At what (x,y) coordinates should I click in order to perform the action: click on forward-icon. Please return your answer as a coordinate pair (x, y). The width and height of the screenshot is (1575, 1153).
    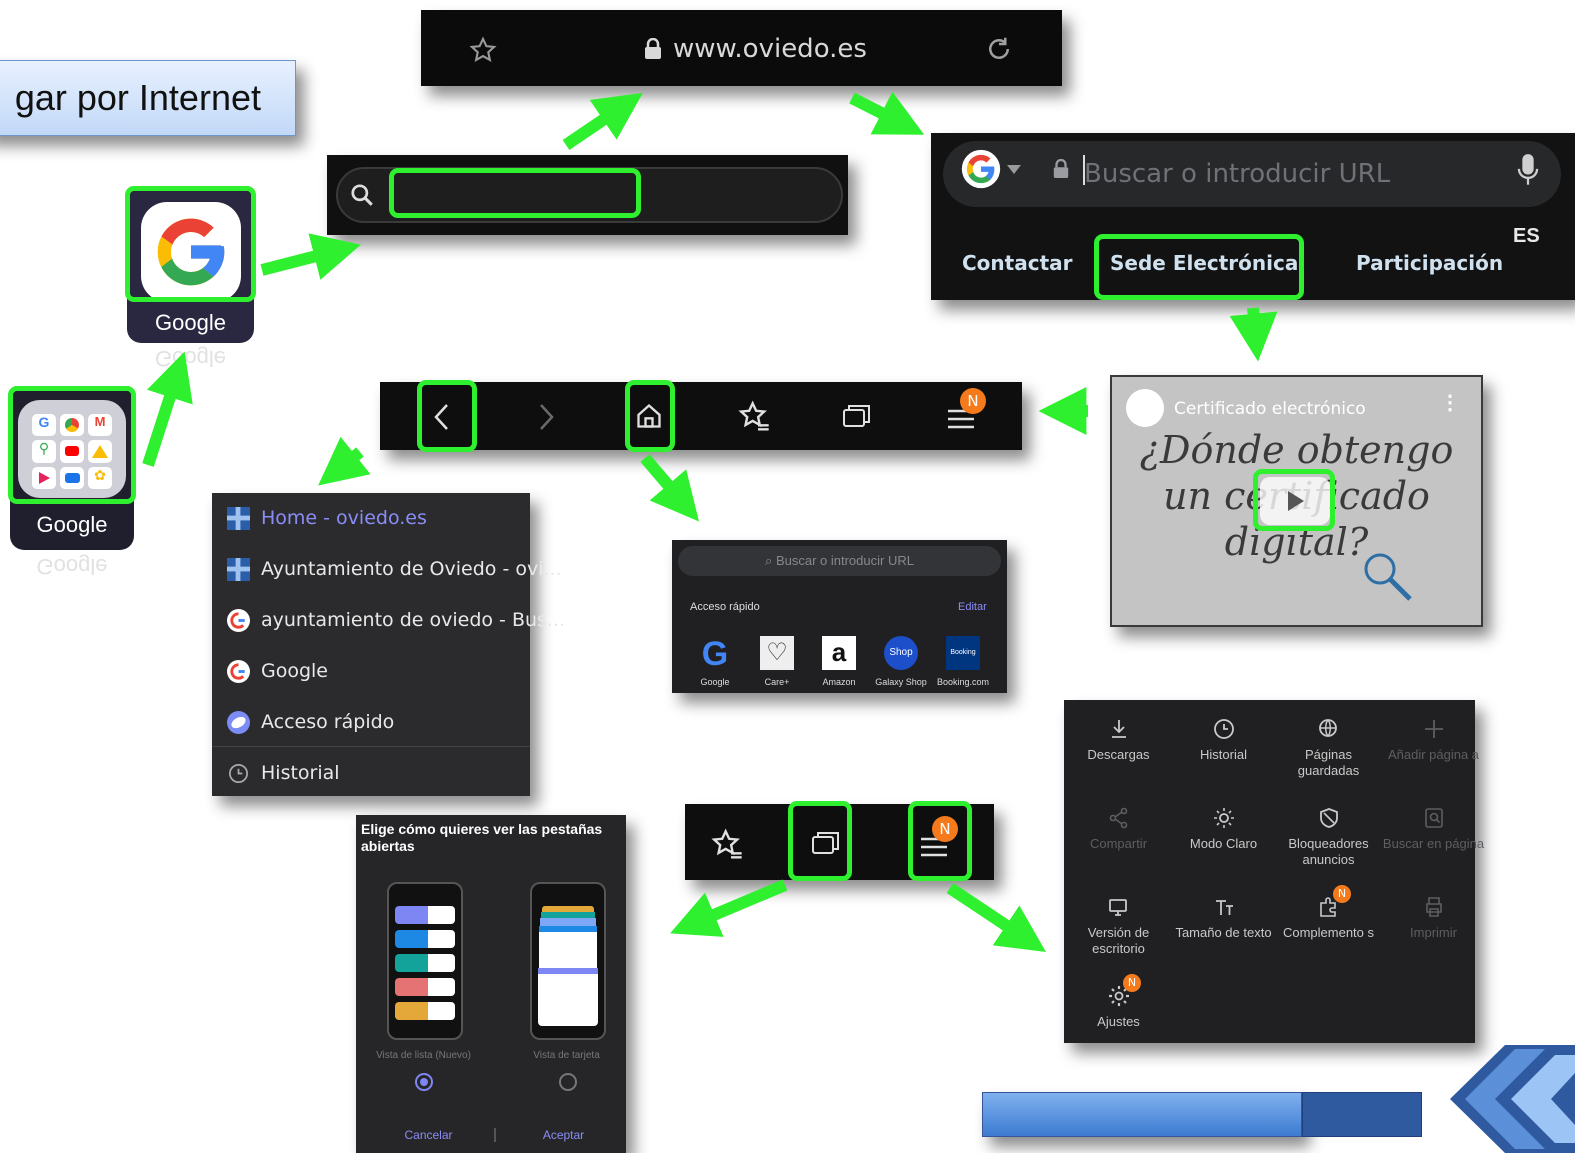
    Looking at the image, I should click on (546, 417).